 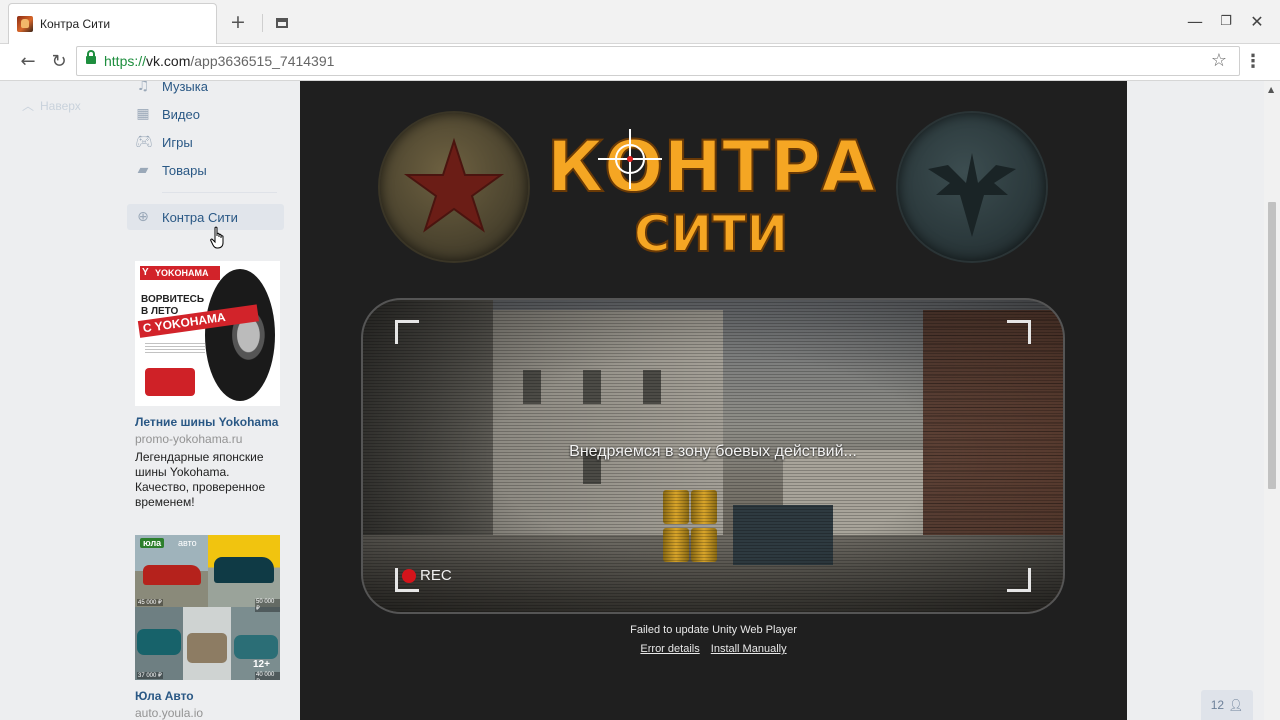 I want to click on sidebar-item-video: ▦ Видео, so click(x=205, y=114).